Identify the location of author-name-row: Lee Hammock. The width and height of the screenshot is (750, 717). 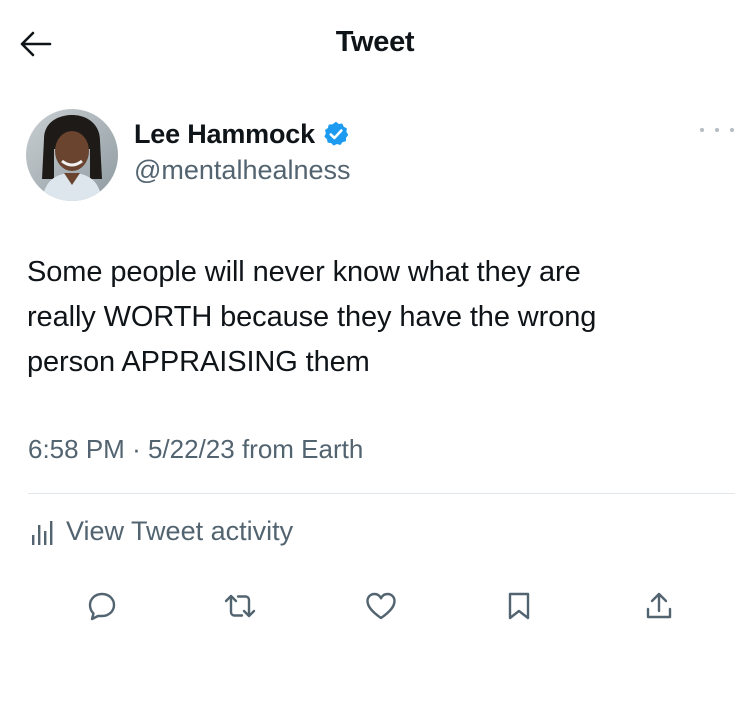
(242, 134).